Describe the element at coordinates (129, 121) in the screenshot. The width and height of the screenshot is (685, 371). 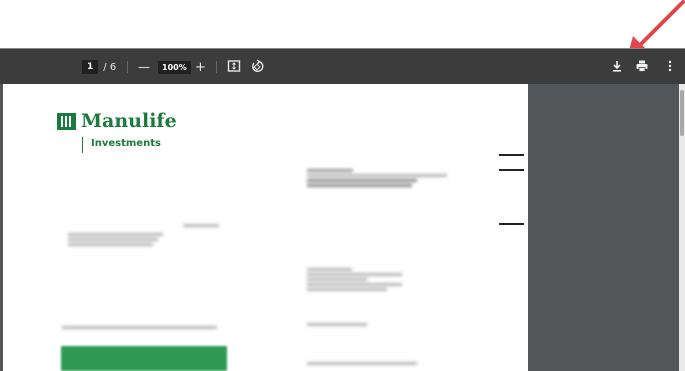
I see `brand-name: Manulife` at that location.